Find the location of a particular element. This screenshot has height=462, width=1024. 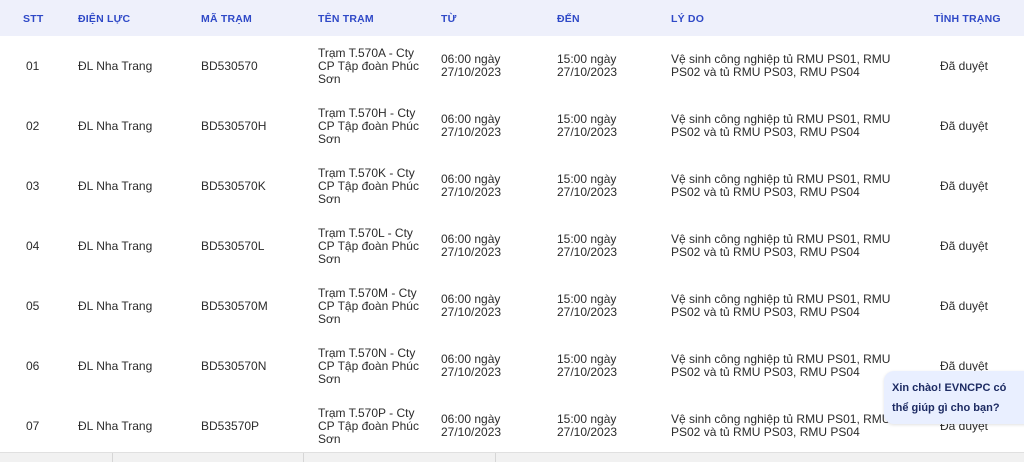

cell-stt: 06 is located at coordinates (33, 365).